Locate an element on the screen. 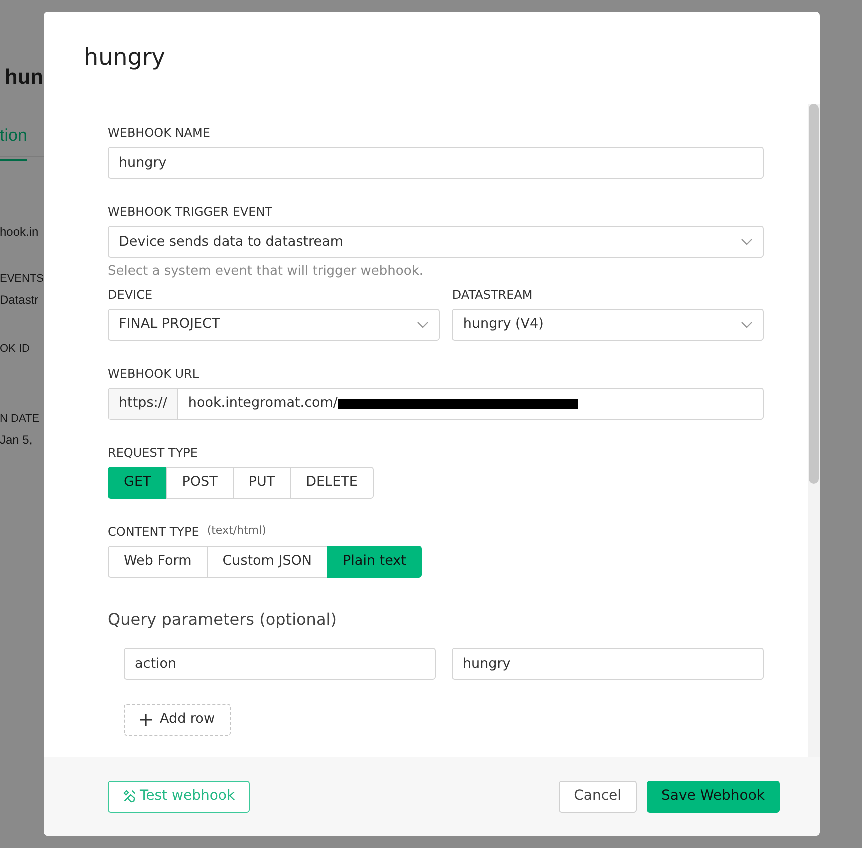 This screenshot has height=848, width=862. field-label: N DATE is located at coordinates (20, 419).